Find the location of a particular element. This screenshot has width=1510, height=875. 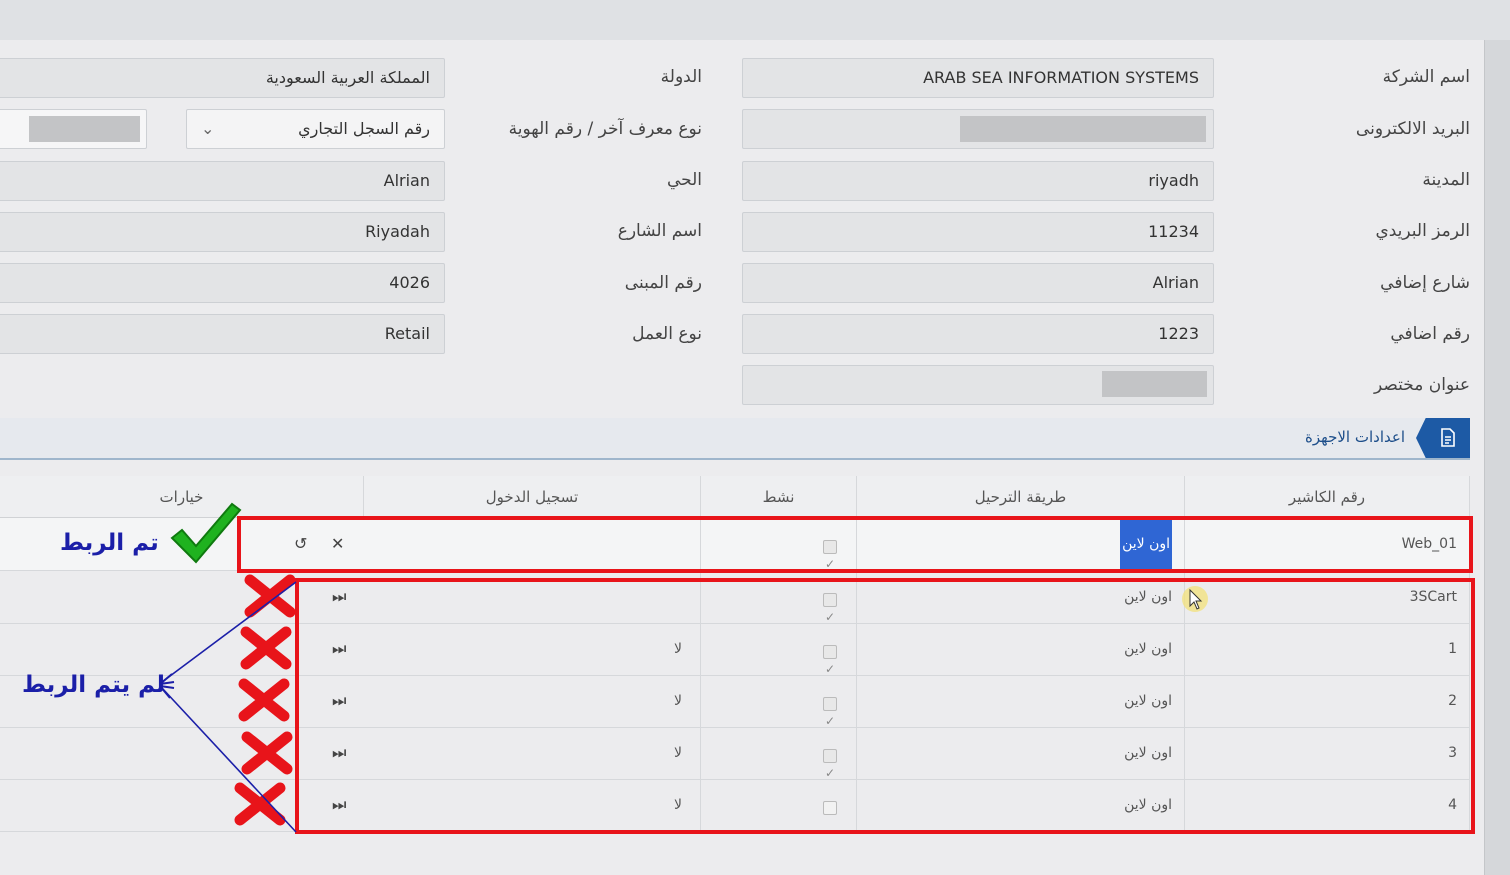

district-field: Alrian is located at coordinates (222, 181).